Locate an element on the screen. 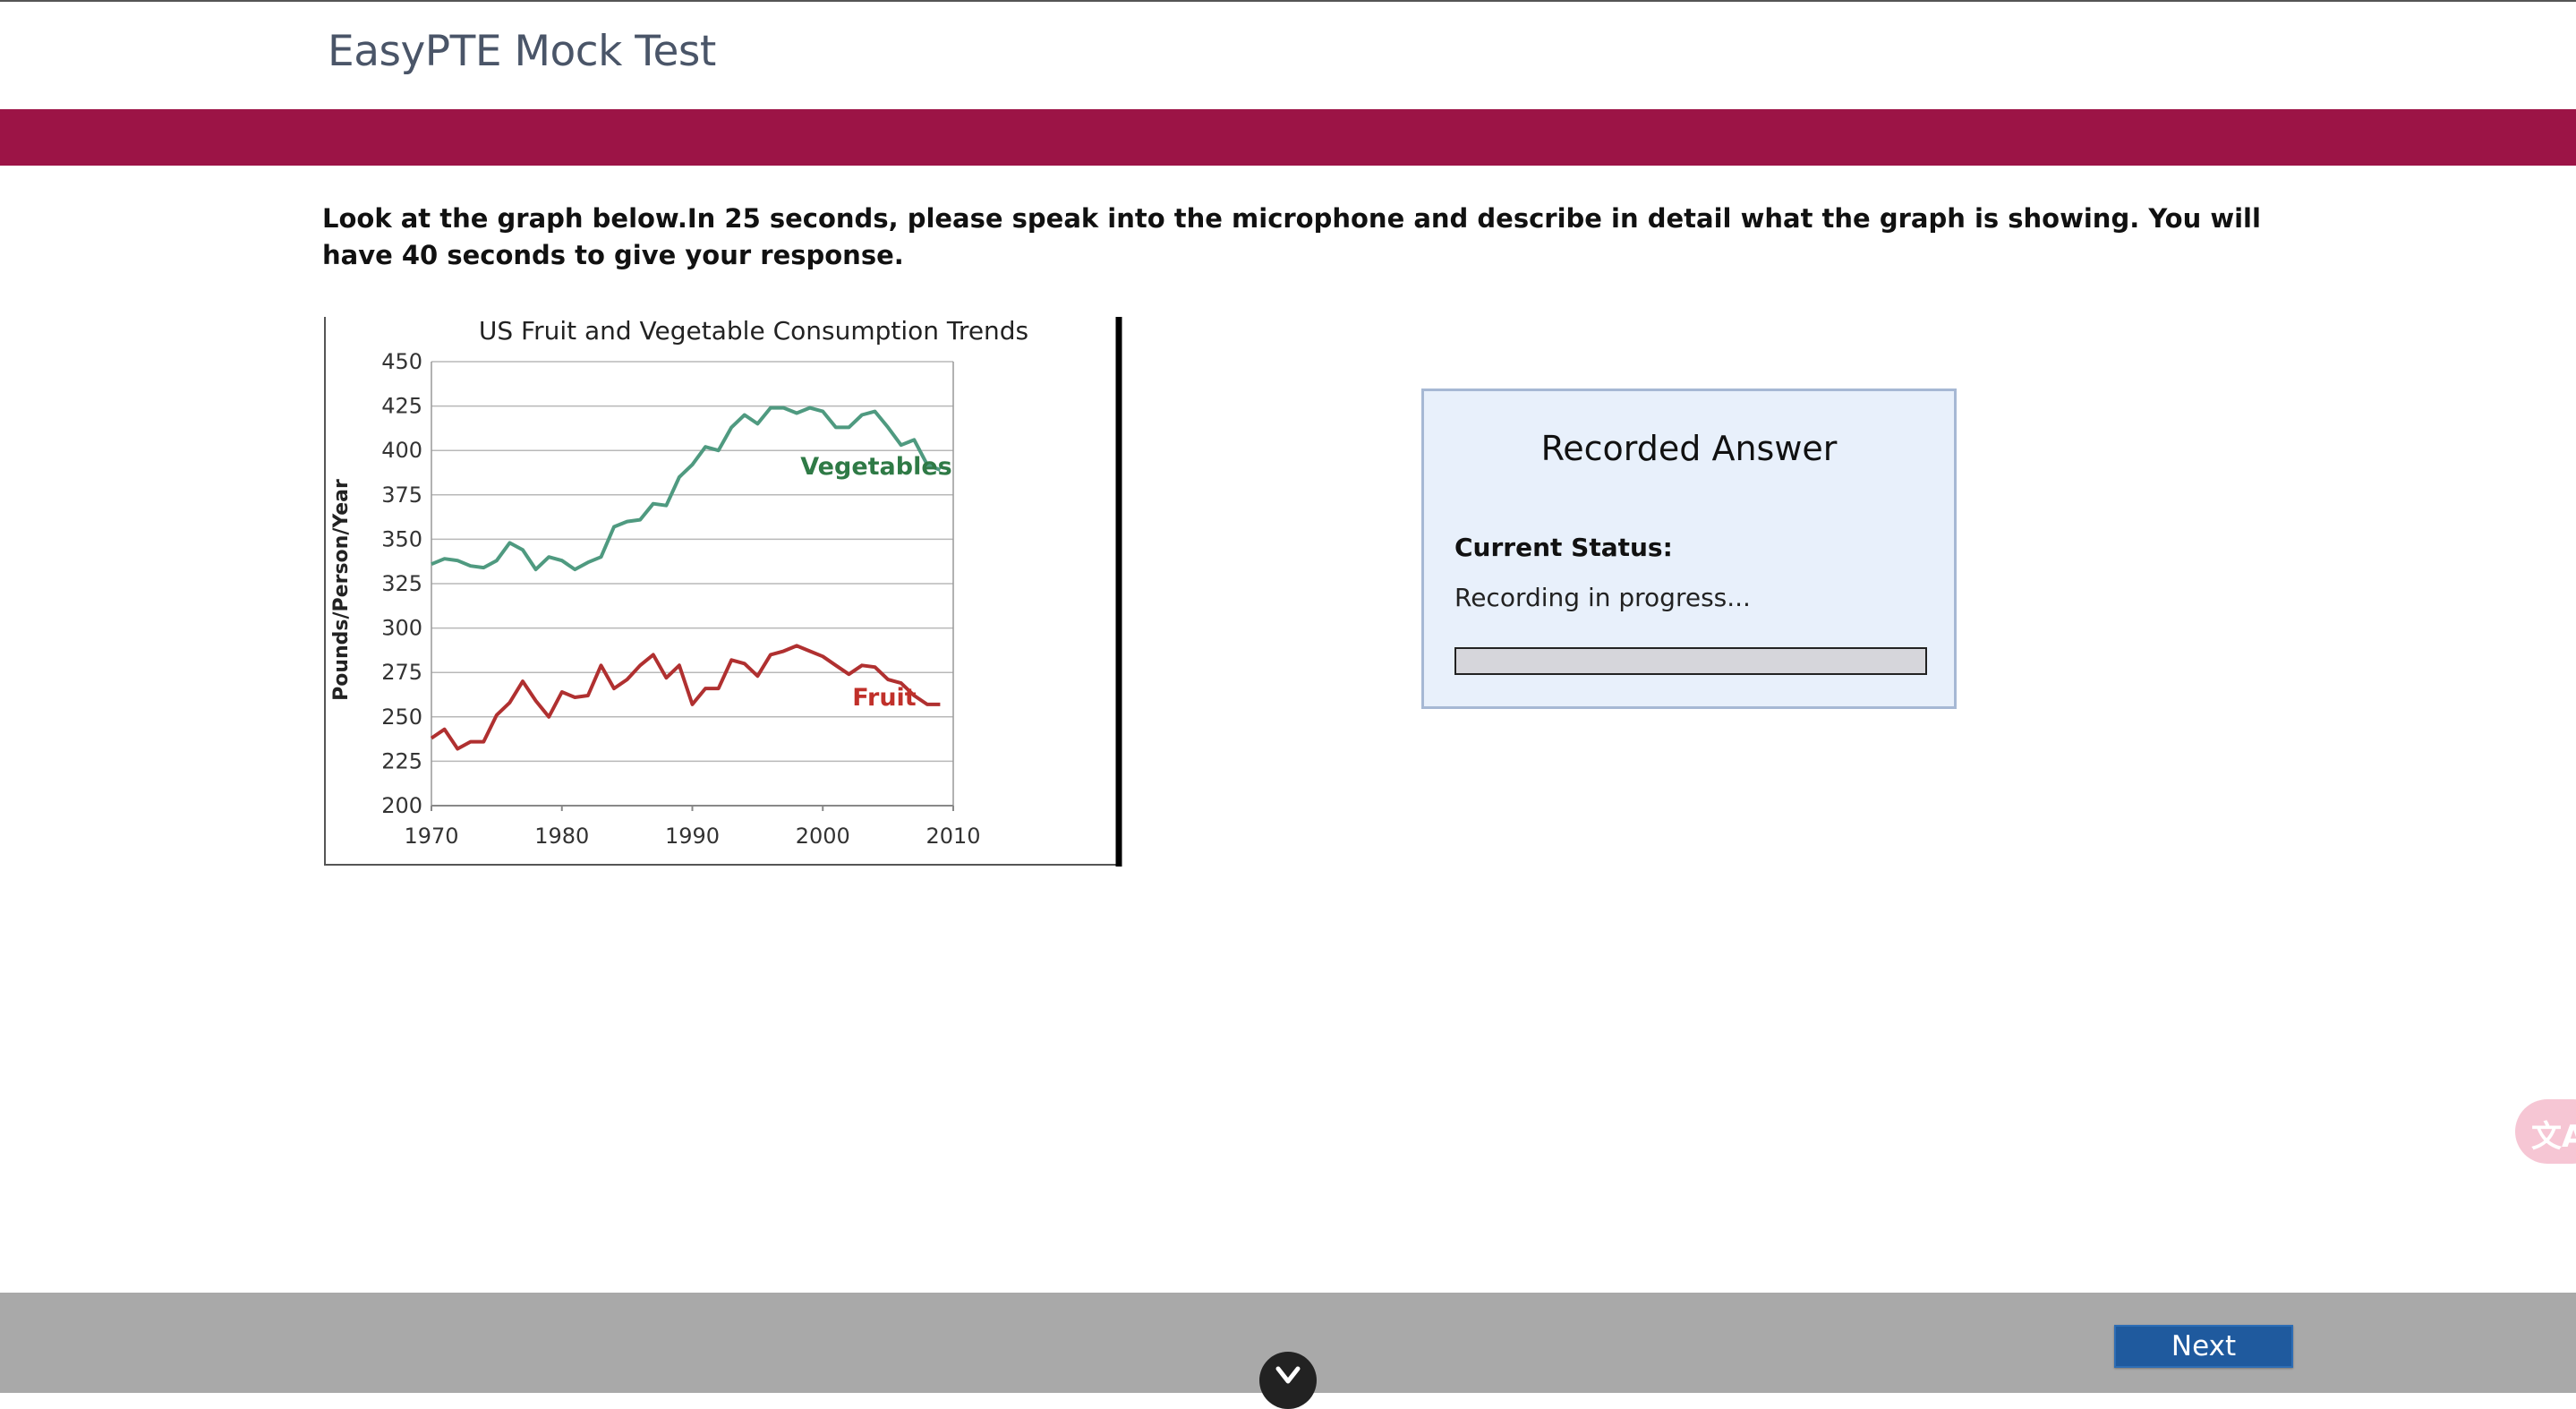 The height and width of the screenshot is (1409, 2576). brand-band is located at coordinates (1288, 138).